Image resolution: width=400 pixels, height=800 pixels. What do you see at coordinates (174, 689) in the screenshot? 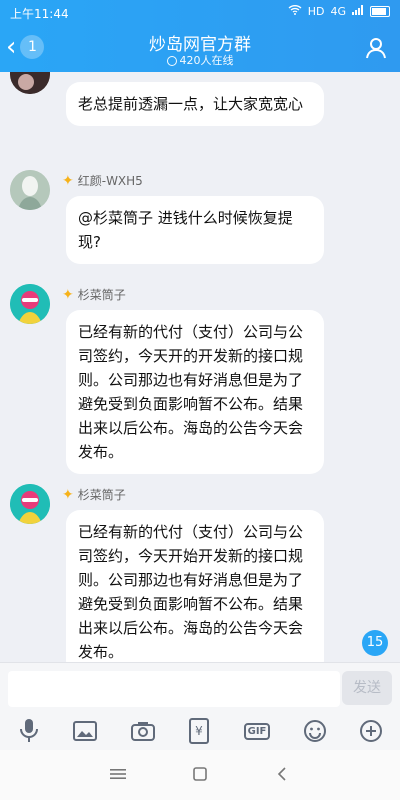
I see `message-input` at bounding box center [174, 689].